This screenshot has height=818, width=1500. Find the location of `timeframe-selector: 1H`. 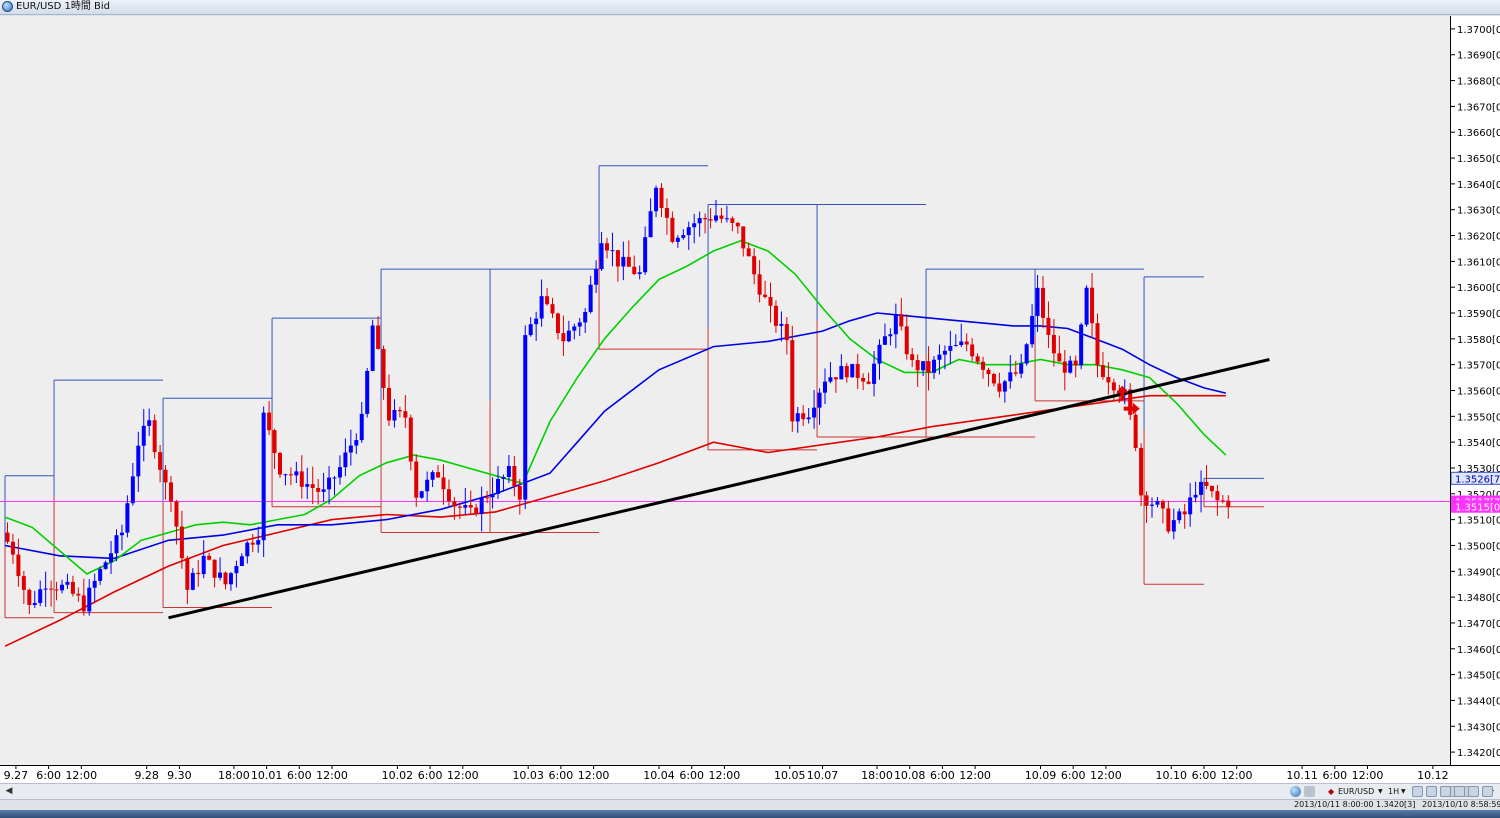

timeframe-selector: 1H is located at coordinates (1393, 791).